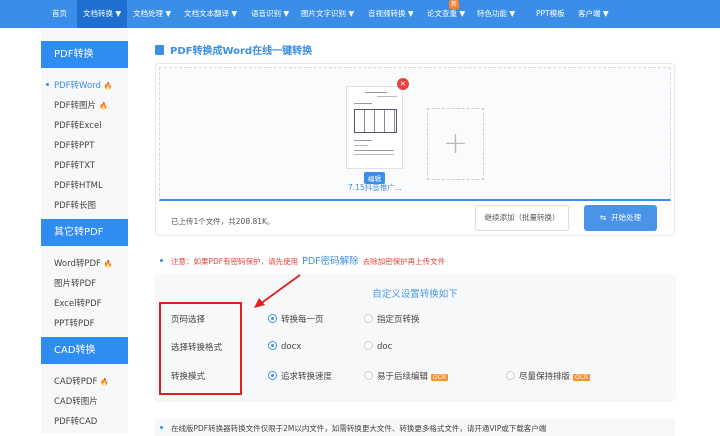  What do you see at coordinates (77, 86) in the screenshot?
I see `label: PDF转Word` at bounding box center [77, 86].